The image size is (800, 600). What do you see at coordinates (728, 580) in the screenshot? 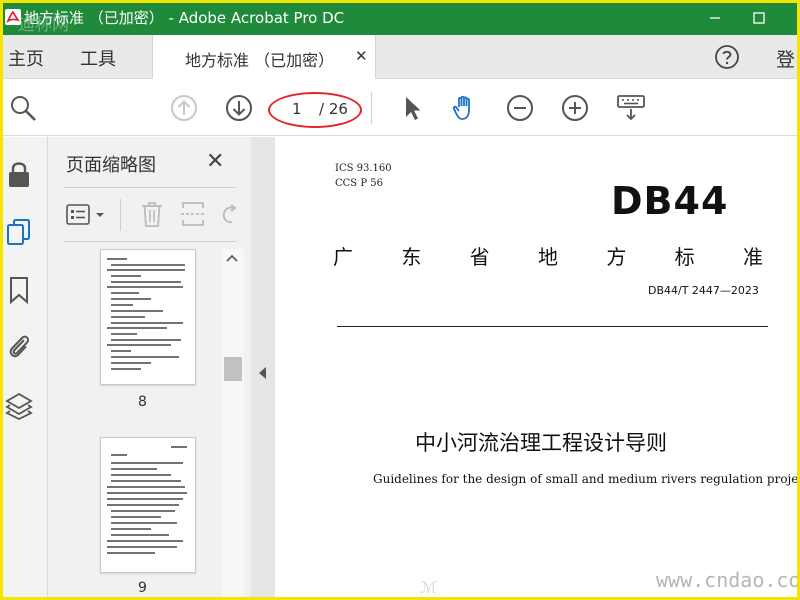
I see `site-watermark: www.cndao.com` at bounding box center [728, 580].